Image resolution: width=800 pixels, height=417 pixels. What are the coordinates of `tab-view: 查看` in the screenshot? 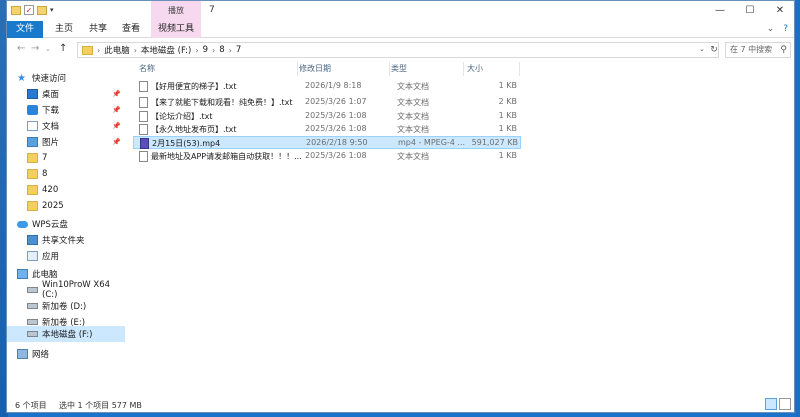 It's located at (131, 29).